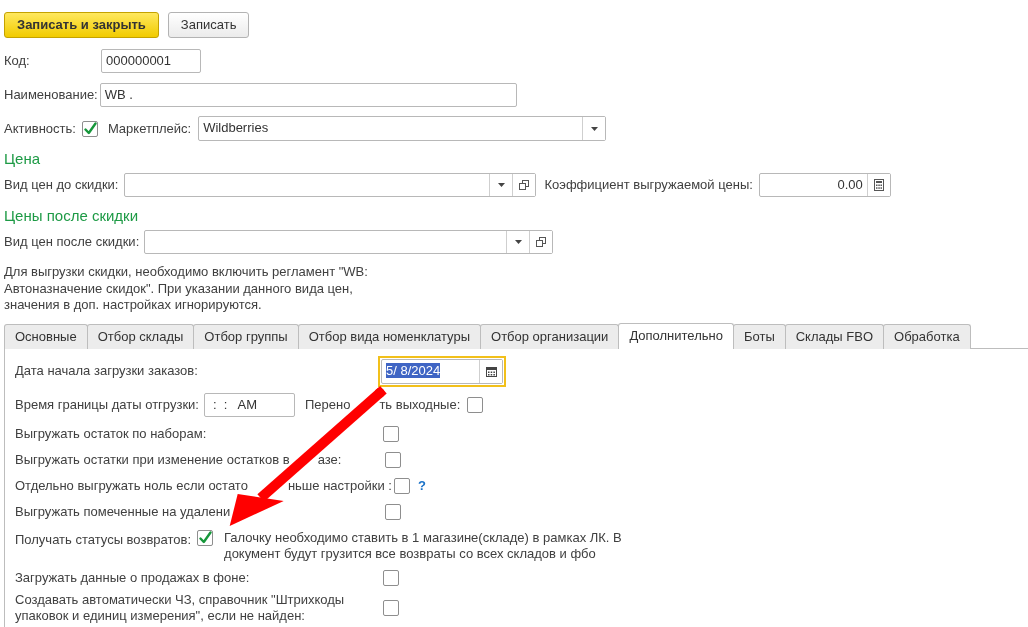  What do you see at coordinates (140, 336) in the screenshot?
I see `tab: Отбор склады` at bounding box center [140, 336].